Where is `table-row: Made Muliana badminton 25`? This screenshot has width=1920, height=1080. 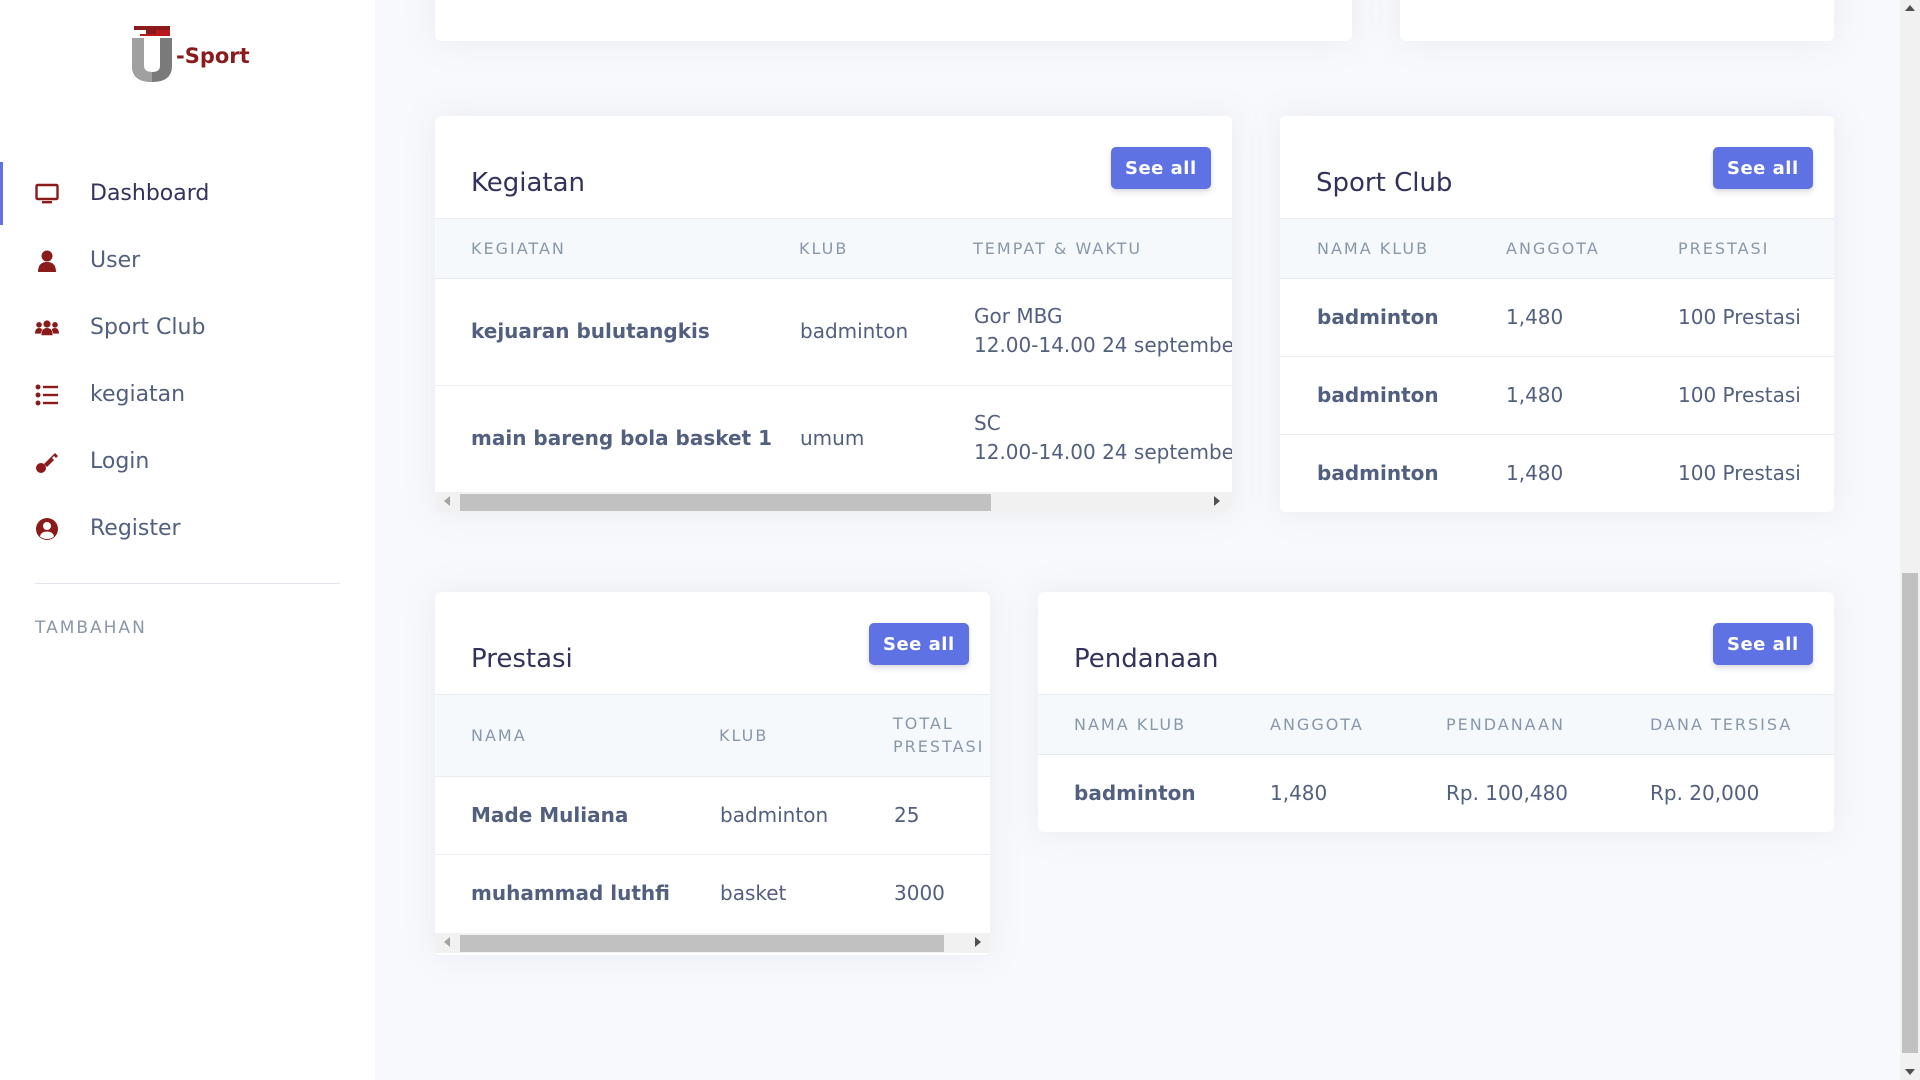 table-row: Made Muliana badminton 25 is located at coordinates (712, 816).